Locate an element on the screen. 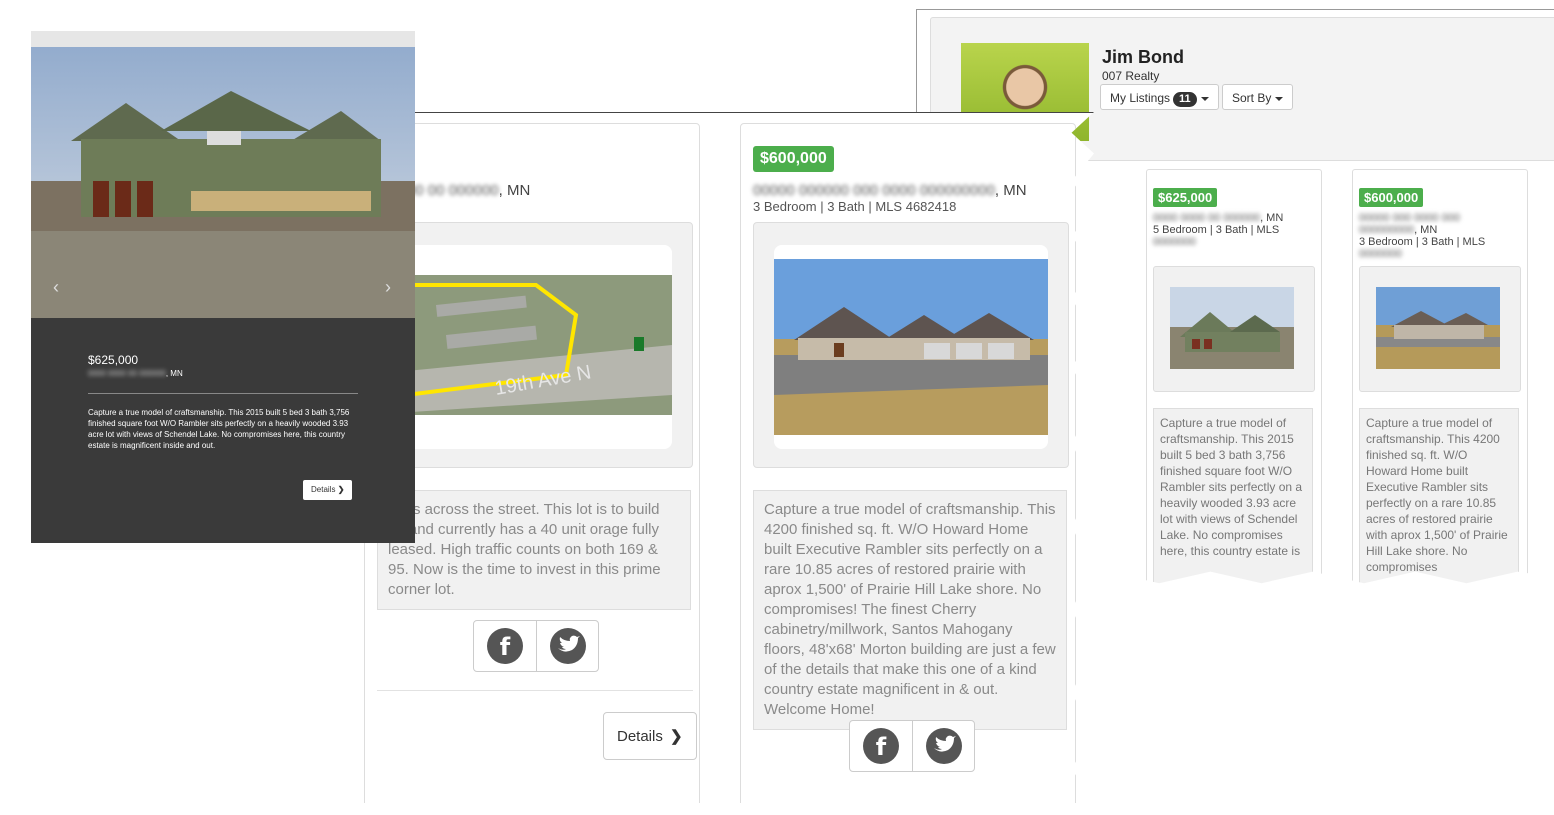 Image resolution: width=1554 pixels, height=815 pixels. house-photo: ‹ › is located at coordinates (223, 174).